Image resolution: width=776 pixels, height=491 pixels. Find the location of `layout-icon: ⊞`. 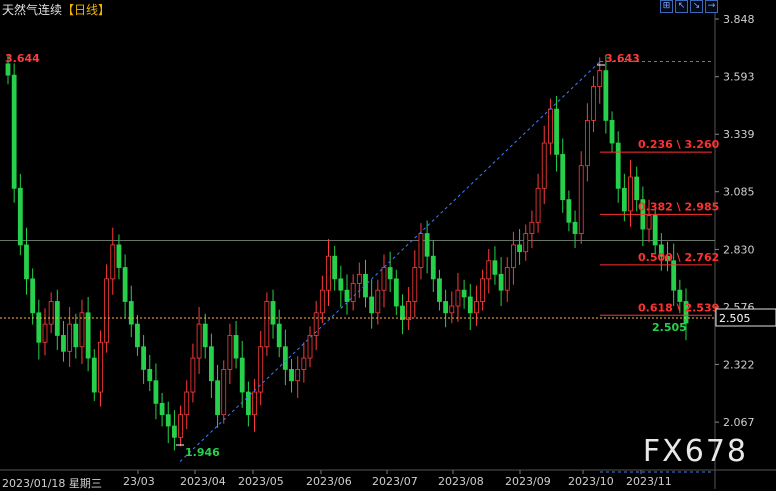

layout-icon: ⊞ is located at coordinates (666, 6).